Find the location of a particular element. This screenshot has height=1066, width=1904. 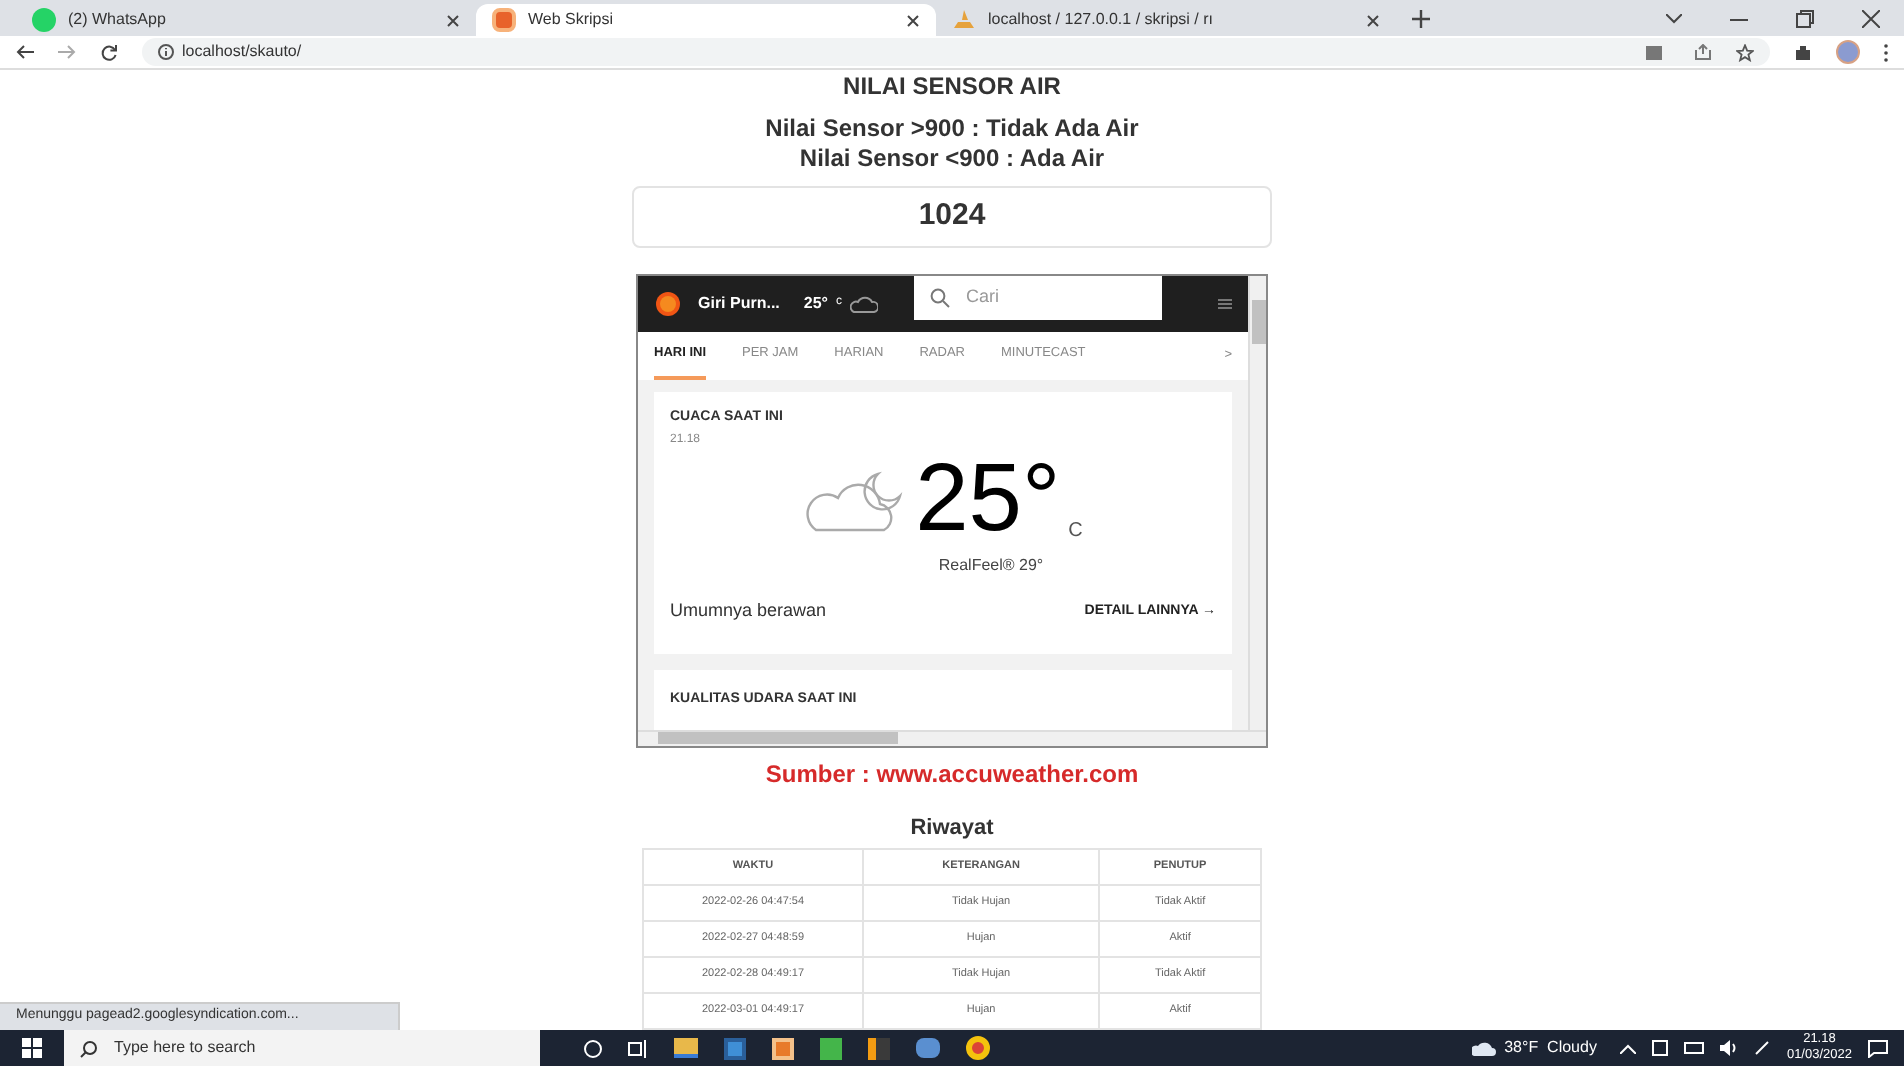

site-icon is located at coordinates (504, 20).